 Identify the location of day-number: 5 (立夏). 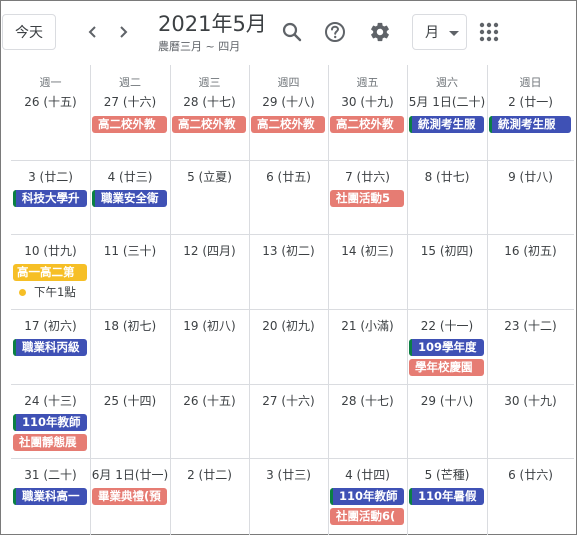
(209, 176).